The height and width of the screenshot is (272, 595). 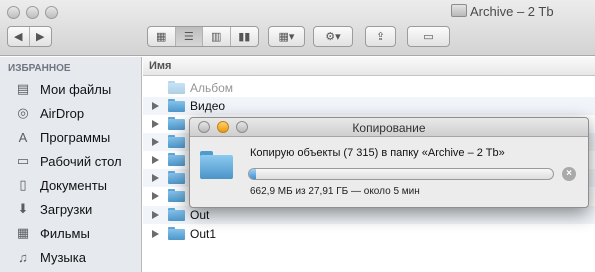 I want to click on forward-button: ▶, so click(x=40, y=36).